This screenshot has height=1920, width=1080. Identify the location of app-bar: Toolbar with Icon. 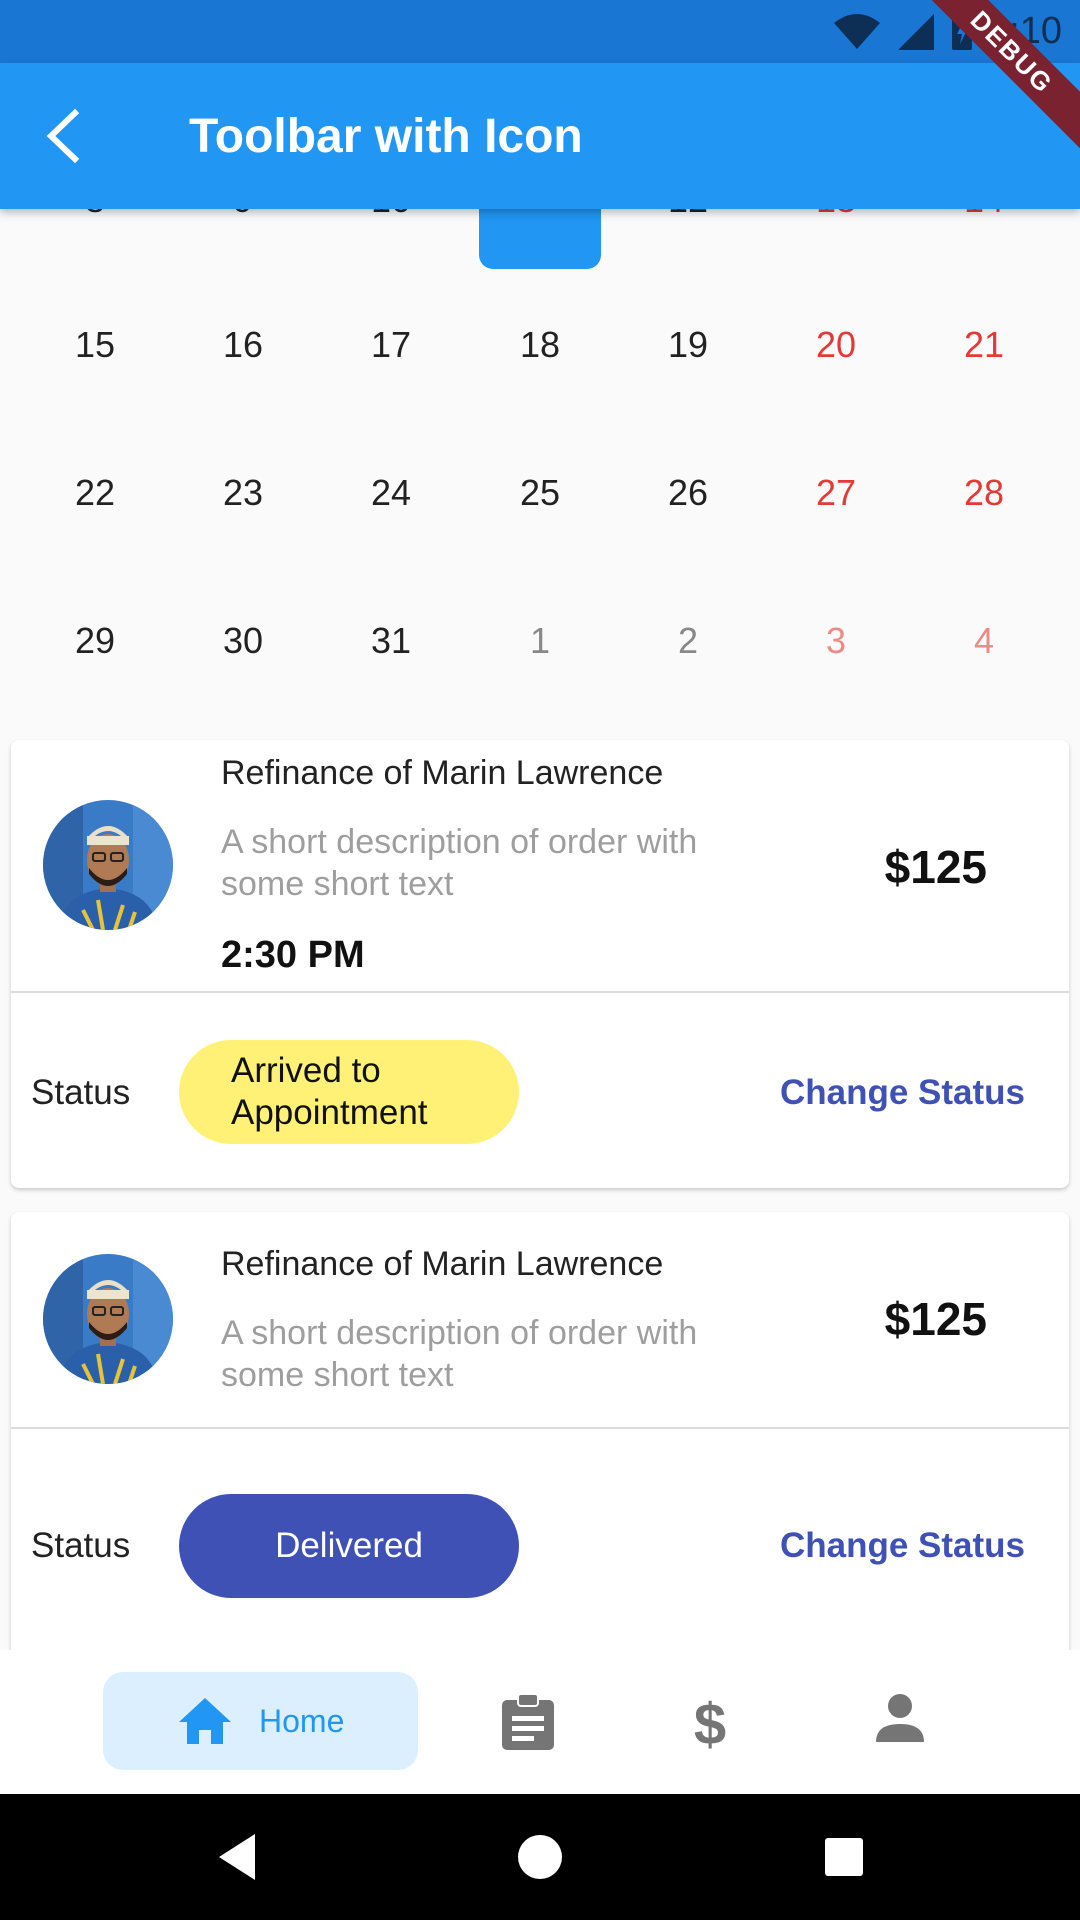
(540, 136).